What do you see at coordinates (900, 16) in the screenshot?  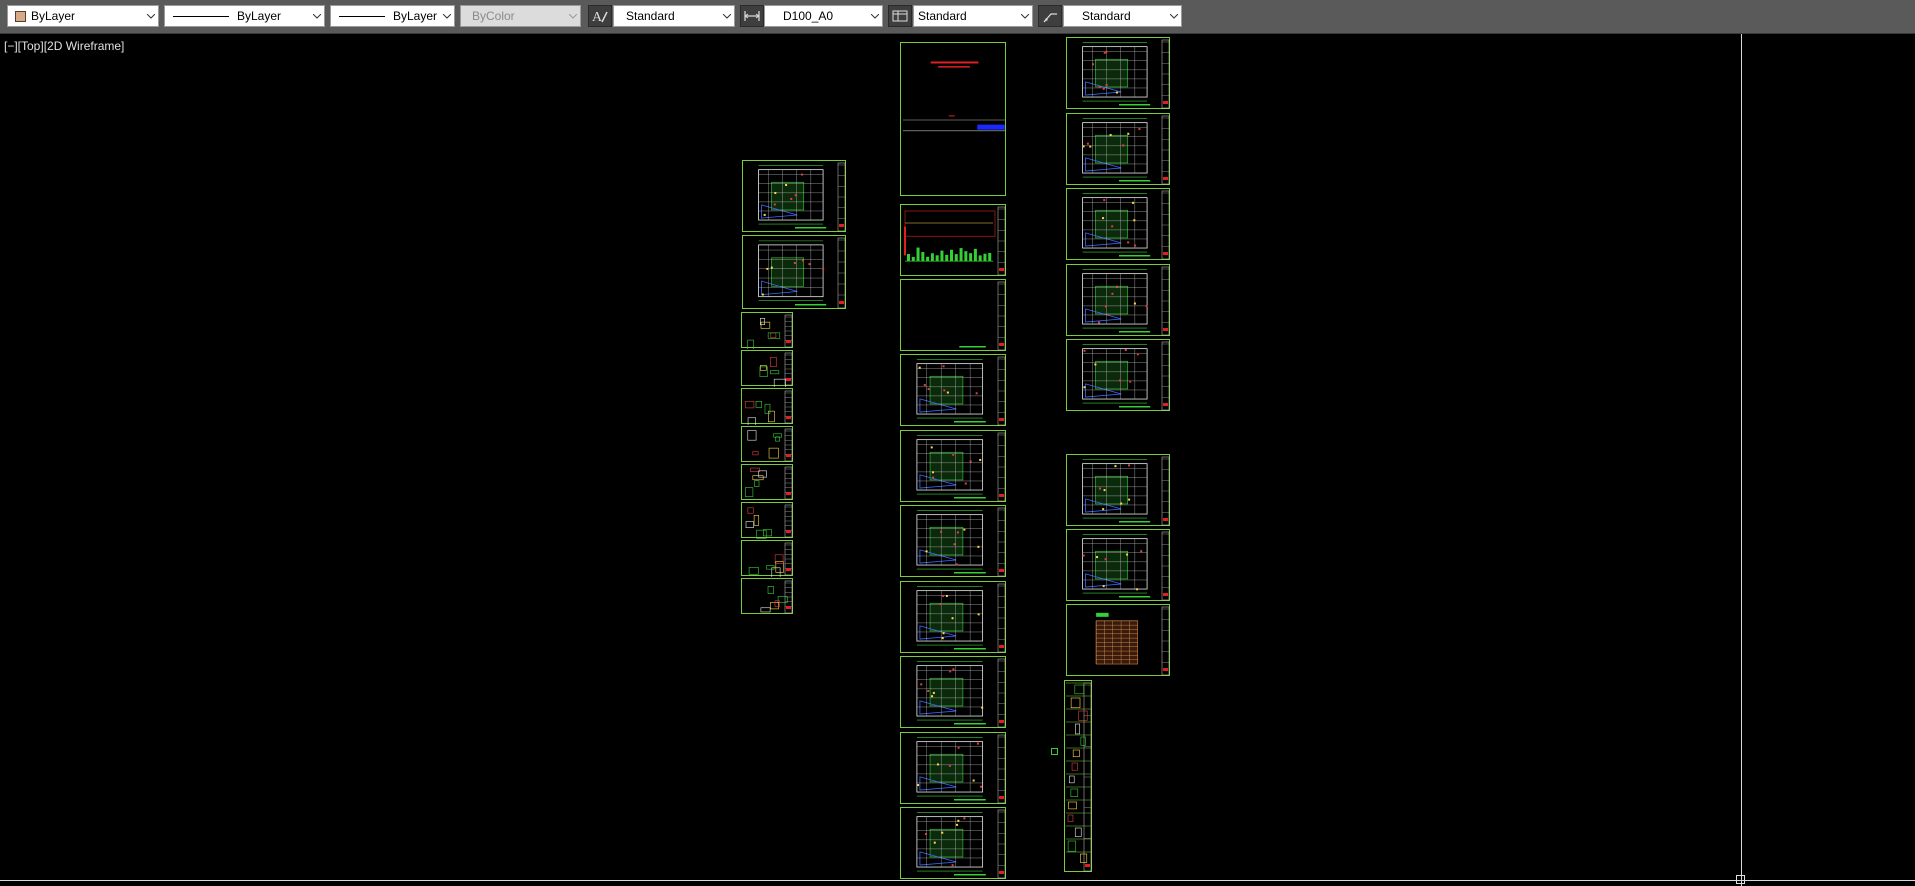 I see `table-style-icon` at bounding box center [900, 16].